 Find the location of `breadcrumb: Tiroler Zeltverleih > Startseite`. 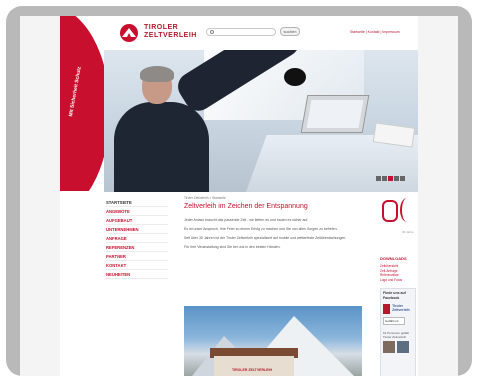

breadcrumb: Tiroler Zeltverleih > Startseite is located at coordinates (269, 198).